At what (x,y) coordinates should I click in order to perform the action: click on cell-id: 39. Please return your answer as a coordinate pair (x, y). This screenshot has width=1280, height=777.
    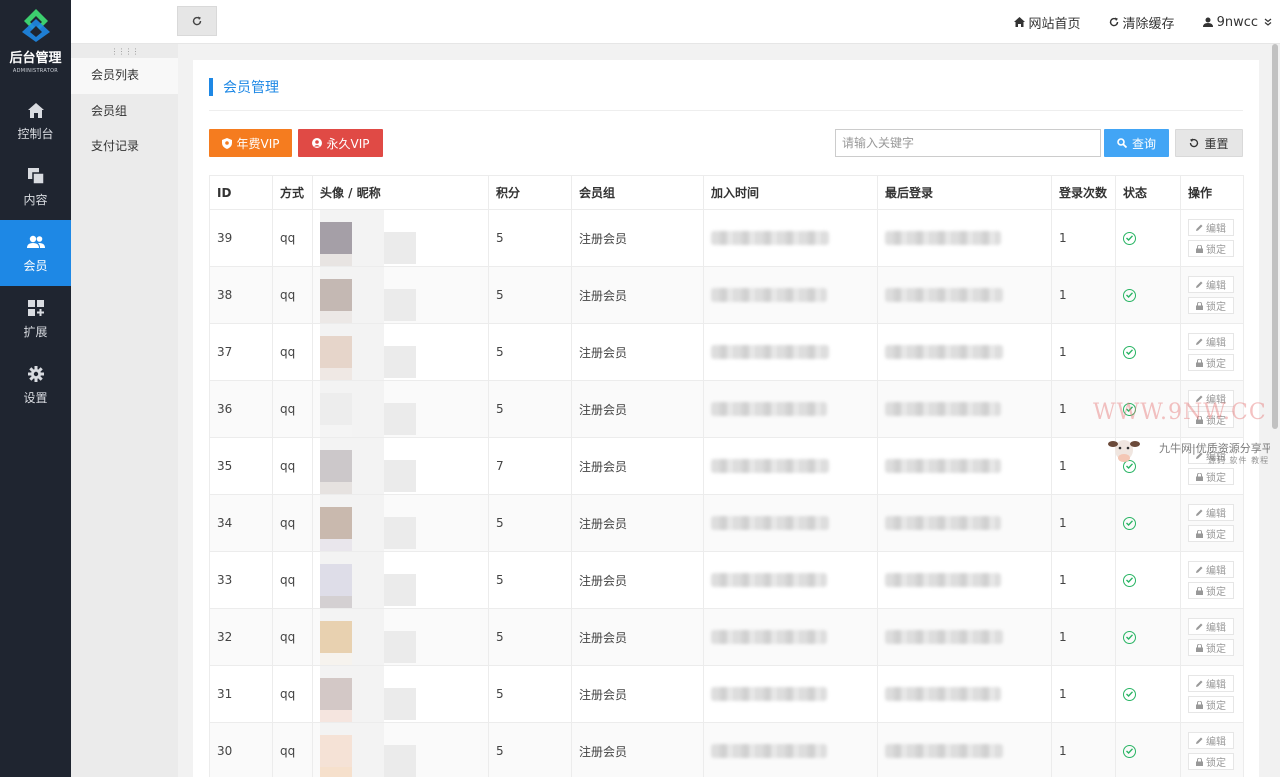
    Looking at the image, I should click on (241, 238).